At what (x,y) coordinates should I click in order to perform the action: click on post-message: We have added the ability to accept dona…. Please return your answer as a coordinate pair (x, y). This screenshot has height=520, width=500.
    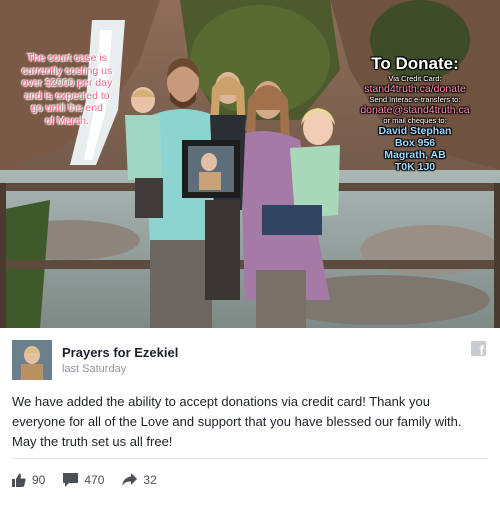
    Looking at the image, I should click on (237, 421).